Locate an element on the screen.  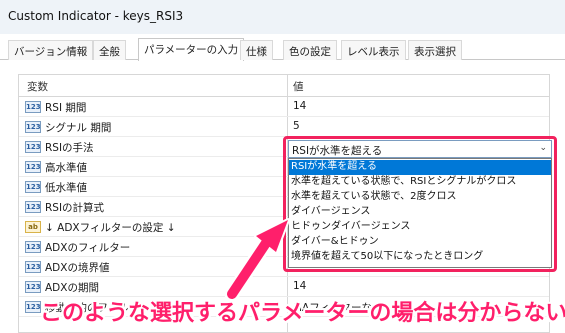
string-type-icon: ab is located at coordinates (33, 227).